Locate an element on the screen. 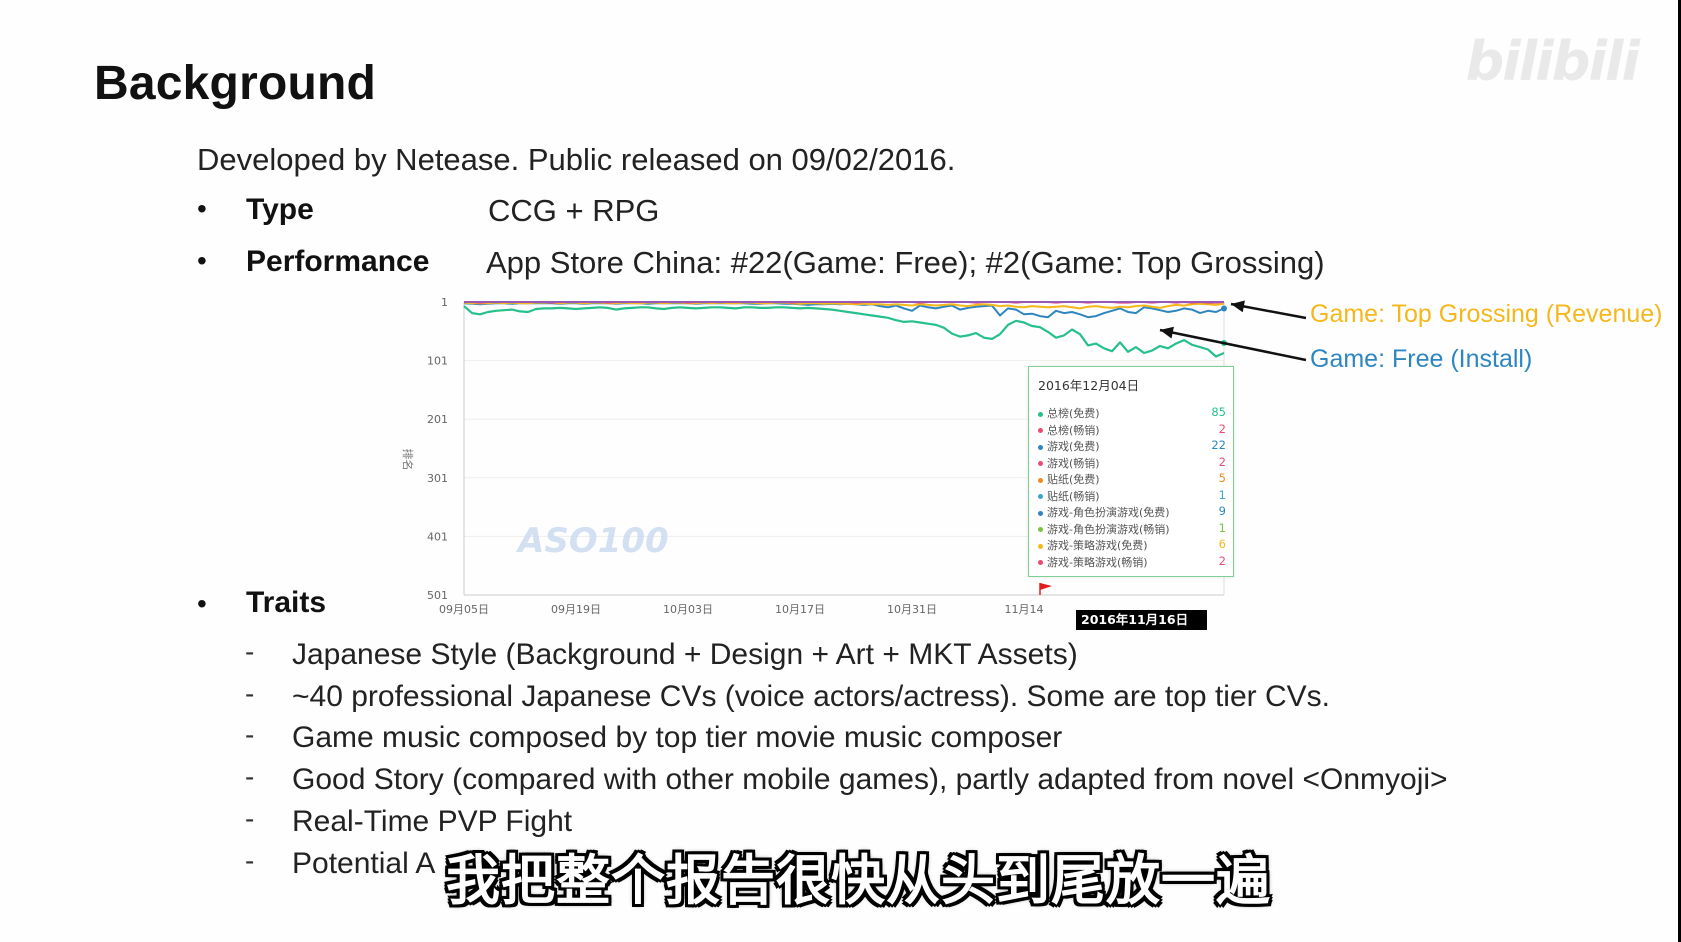 The height and width of the screenshot is (942, 1681). y-tick-label: 101 is located at coordinates (437, 361).